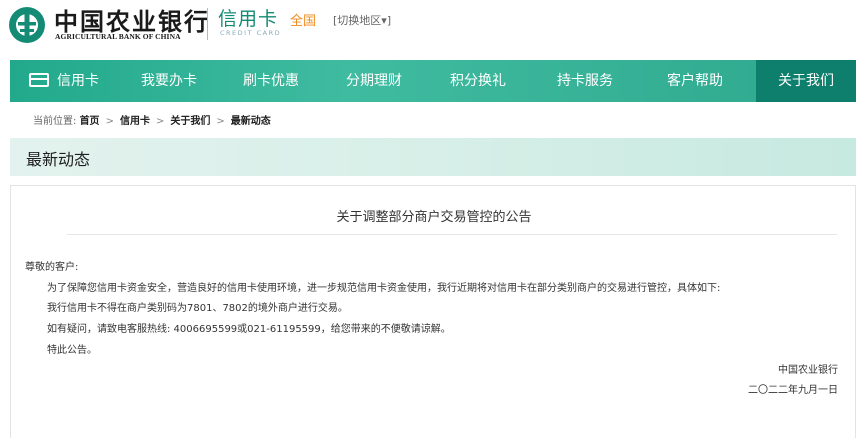  Describe the element at coordinates (452, 234) in the screenshot. I see `notice-divider` at that location.